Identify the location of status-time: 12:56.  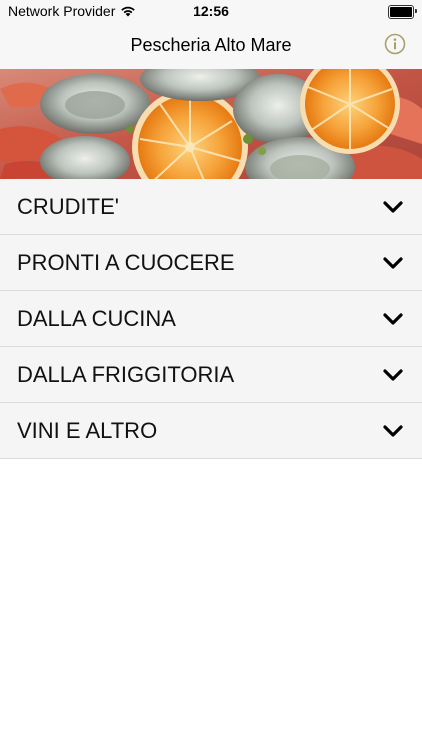
(211, 11).